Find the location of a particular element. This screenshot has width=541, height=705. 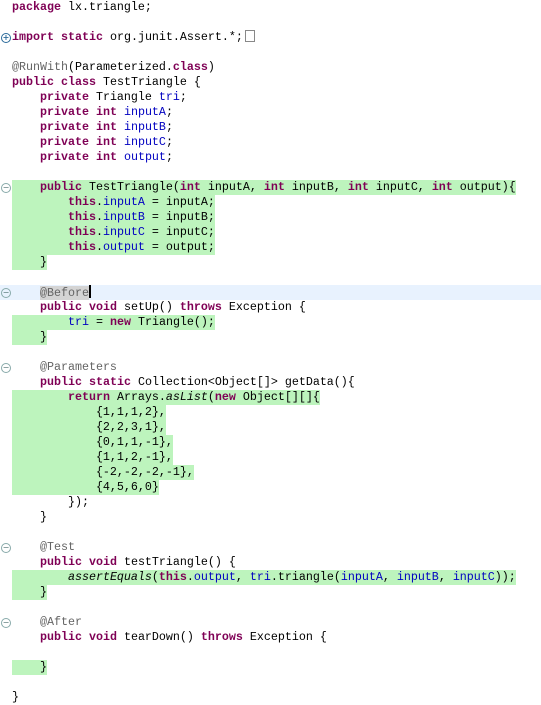

code-text: = inputA; is located at coordinates (179, 202).